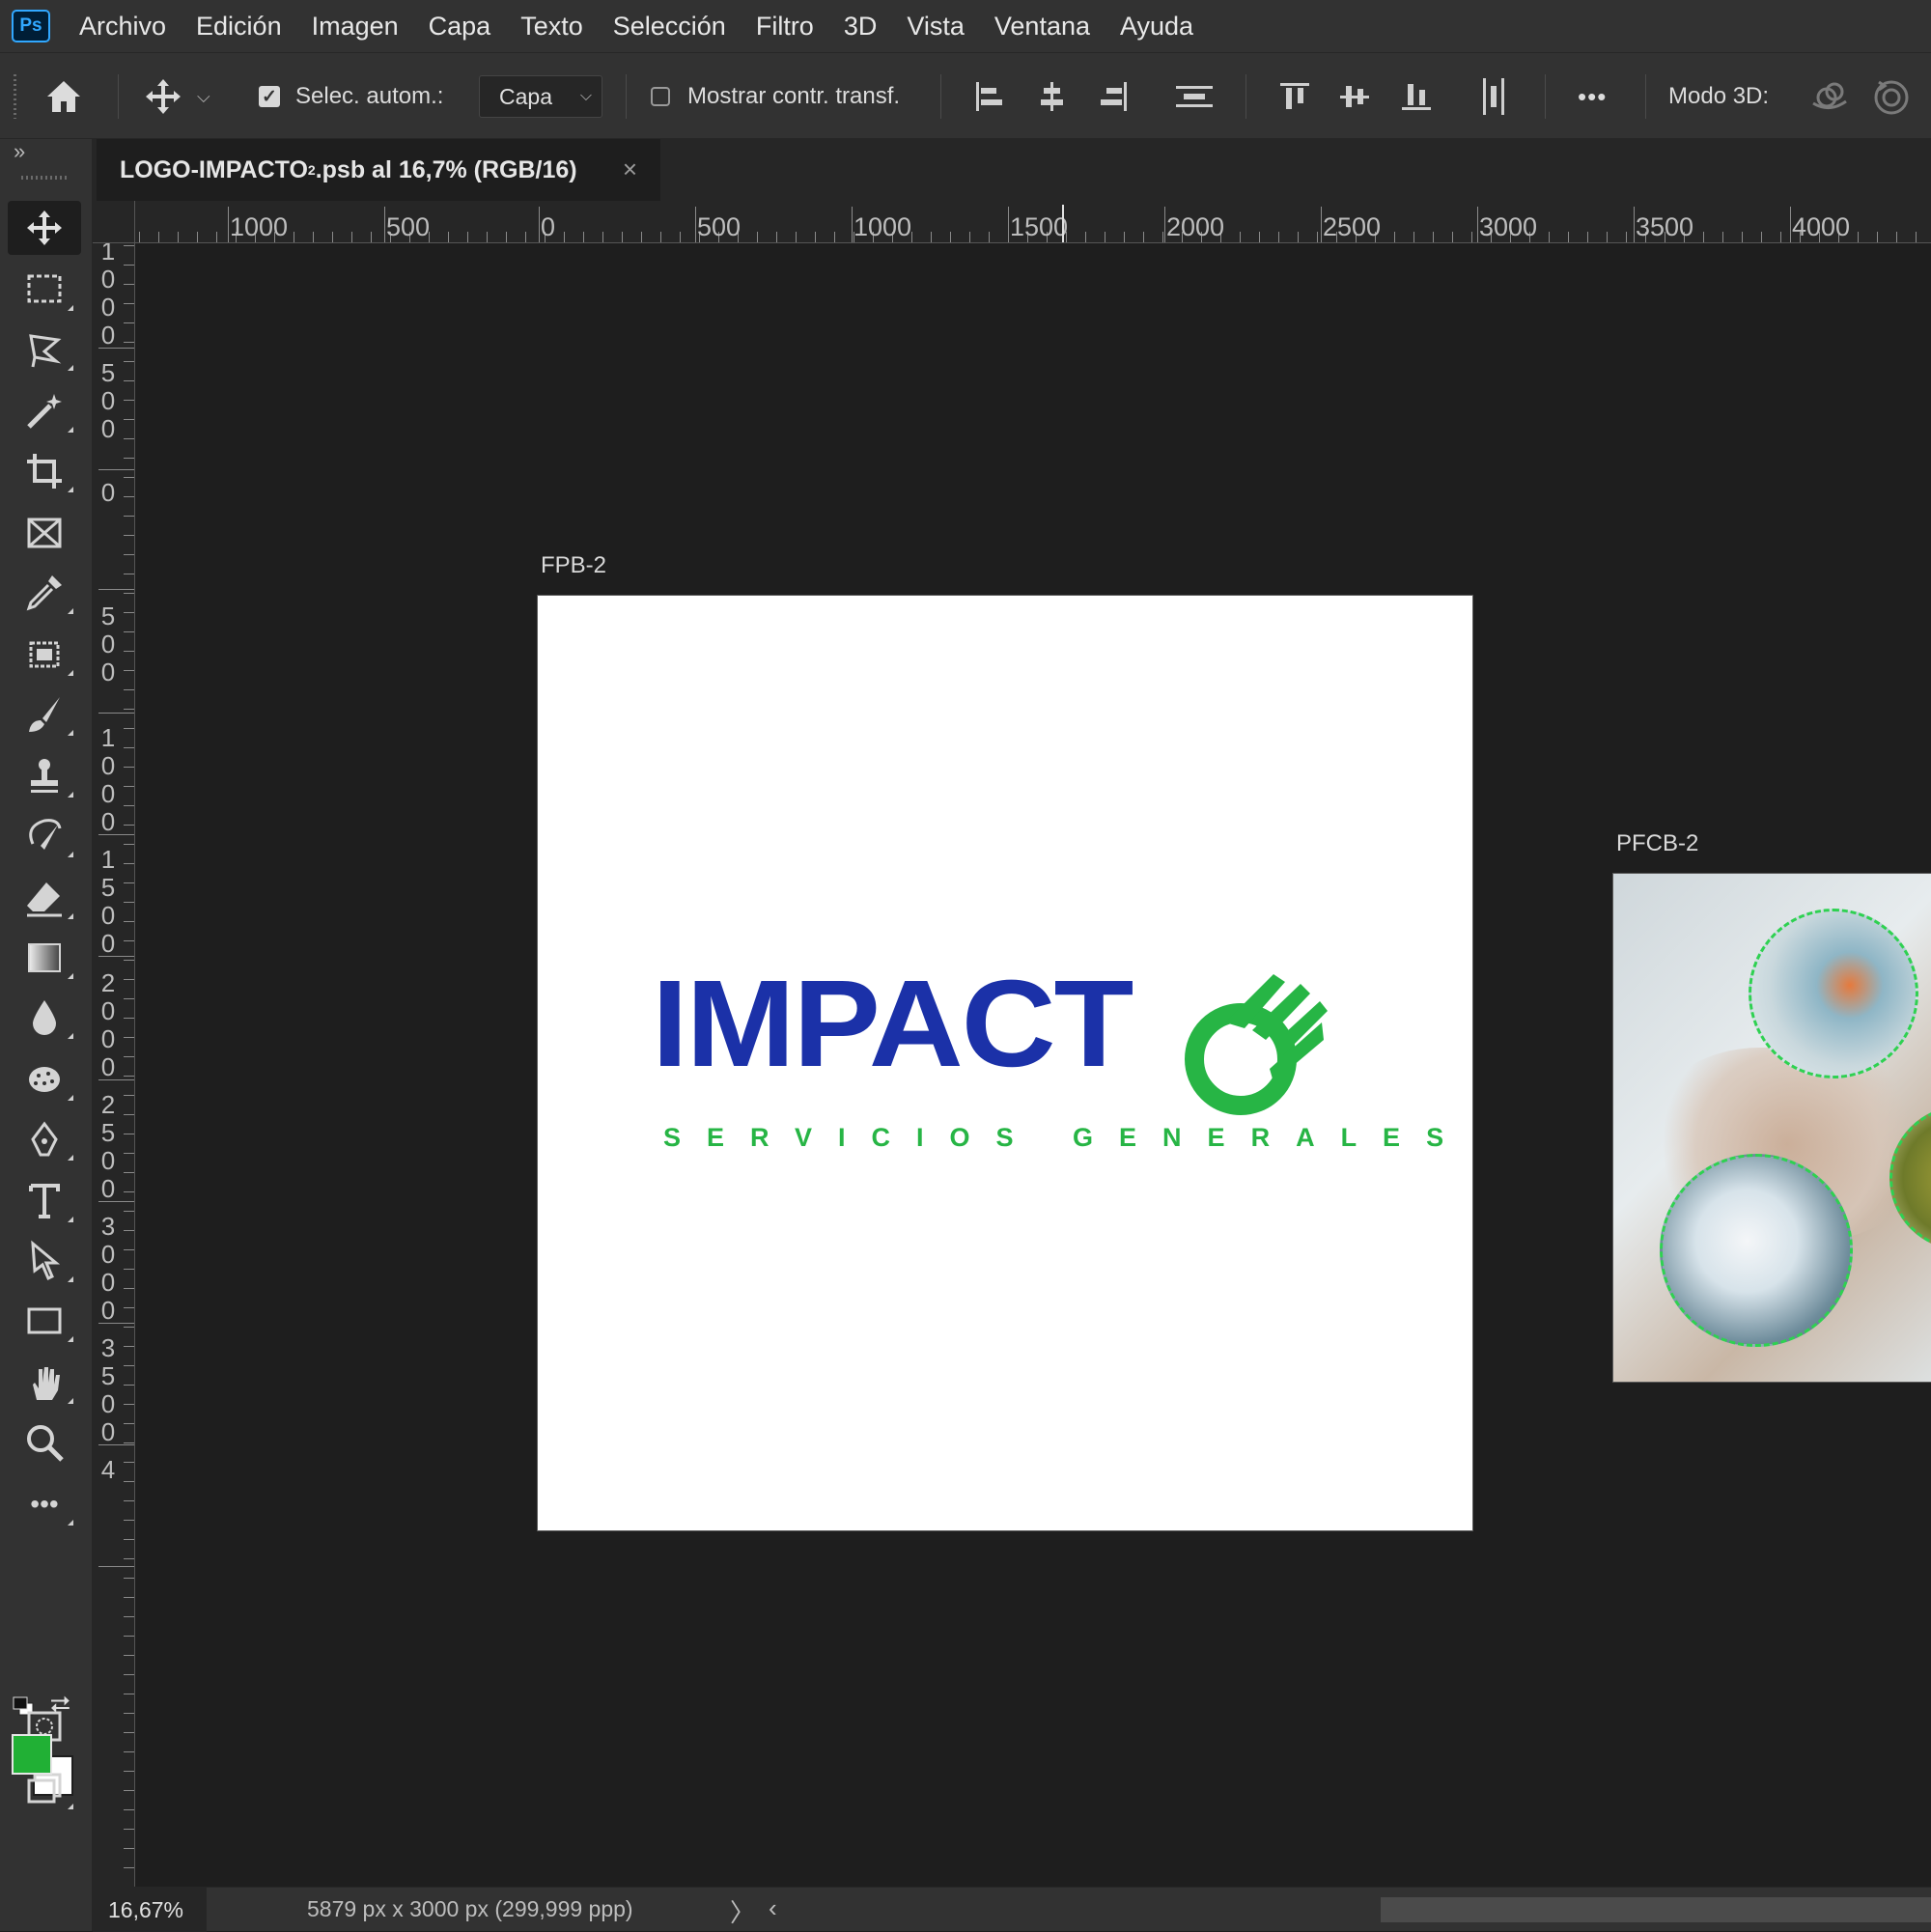 This screenshot has height=1932, width=1931. What do you see at coordinates (861, 27) in the screenshot?
I see `menu-3d: 3D` at bounding box center [861, 27].